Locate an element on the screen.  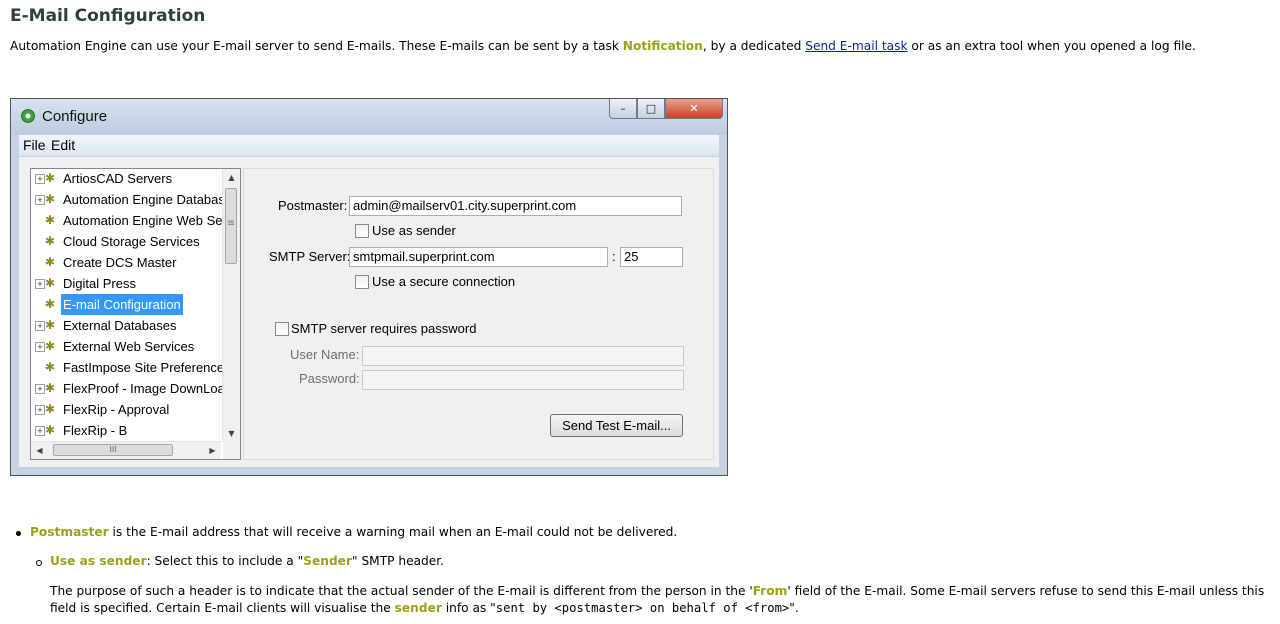
tree-item-label: External Databases is located at coordinates (120, 325).